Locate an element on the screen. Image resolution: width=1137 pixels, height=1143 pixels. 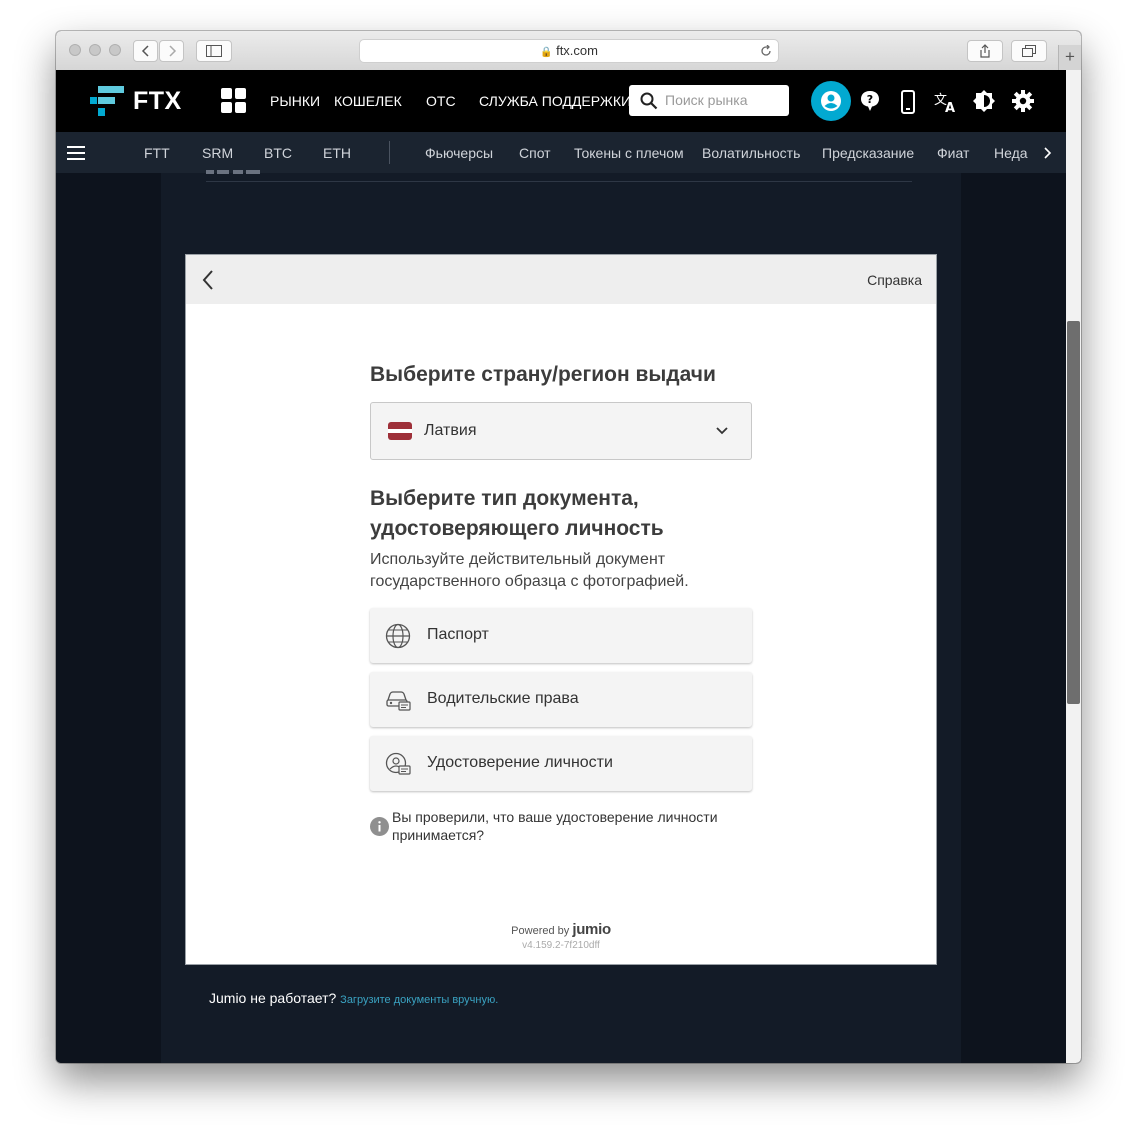
powered-by-label: Powered by is located at coordinates (540, 931).